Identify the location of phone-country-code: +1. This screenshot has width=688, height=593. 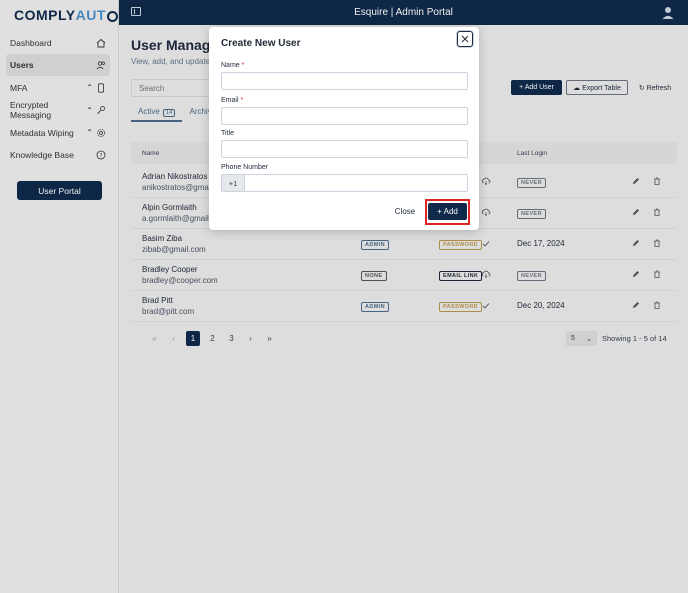
(233, 183).